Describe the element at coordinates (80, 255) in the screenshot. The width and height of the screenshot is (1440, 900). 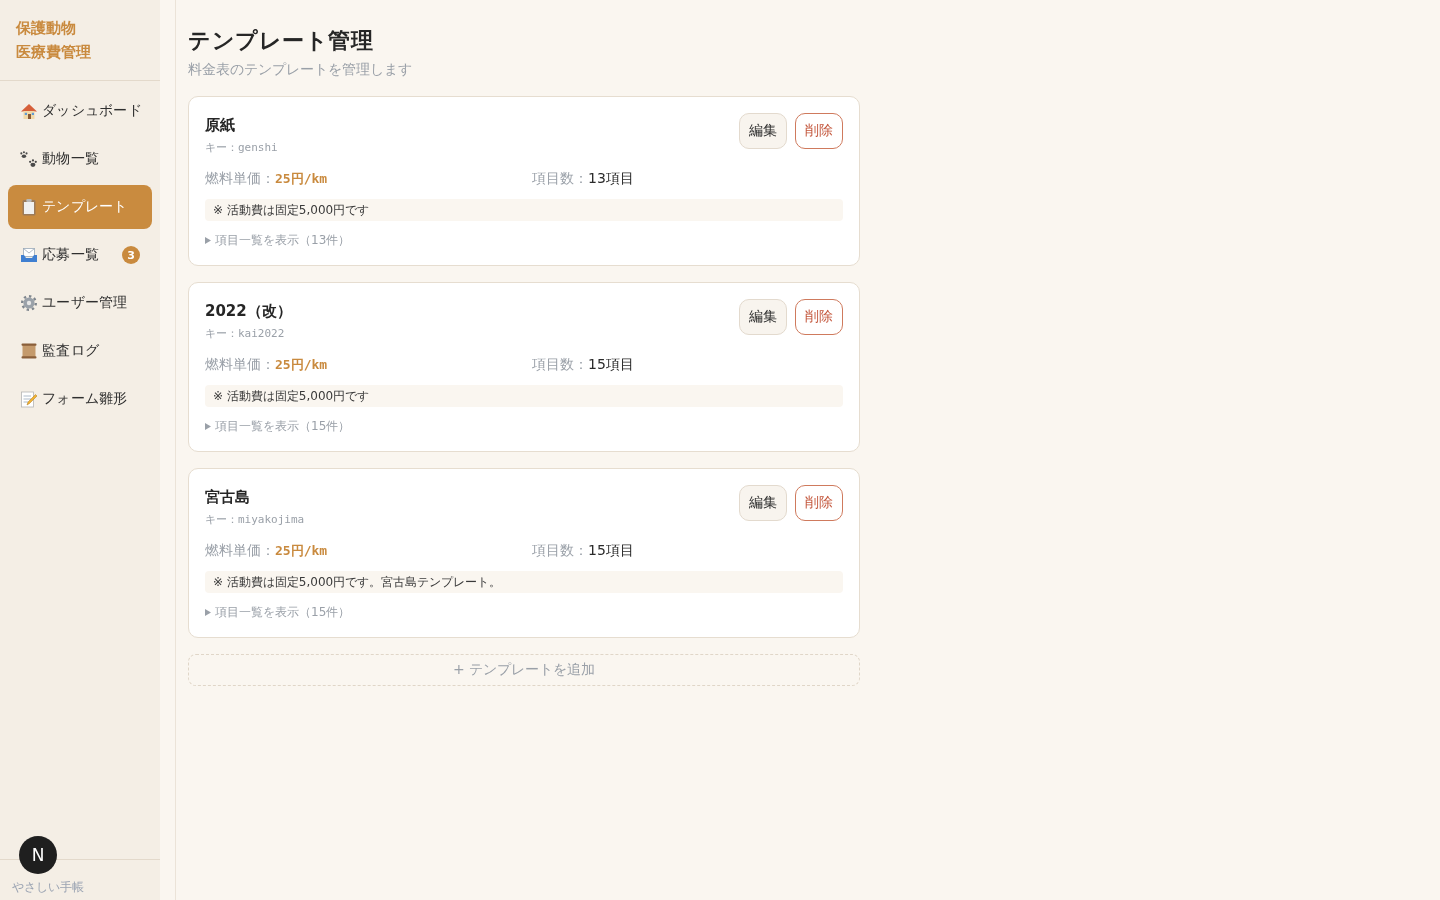
I see `sidebar-item: 応募一覧 3` at that location.